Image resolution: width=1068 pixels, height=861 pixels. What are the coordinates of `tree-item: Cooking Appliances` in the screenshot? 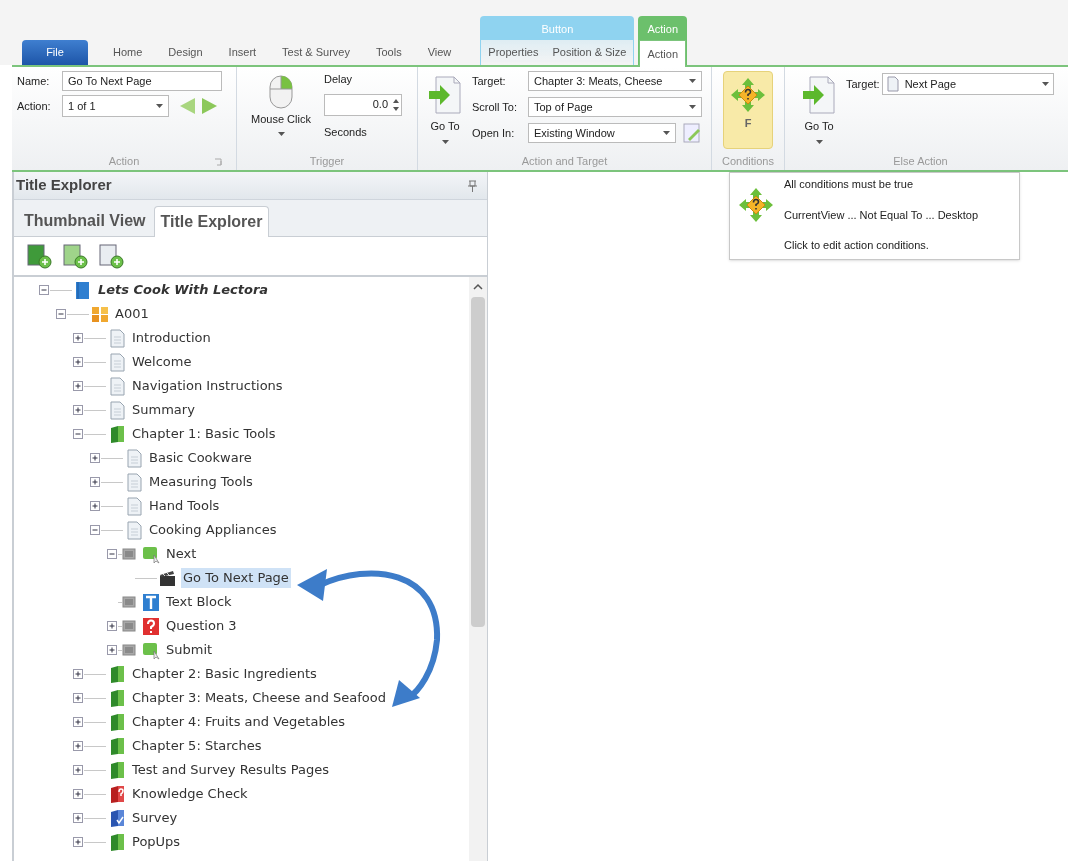 It's located at (213, 530).